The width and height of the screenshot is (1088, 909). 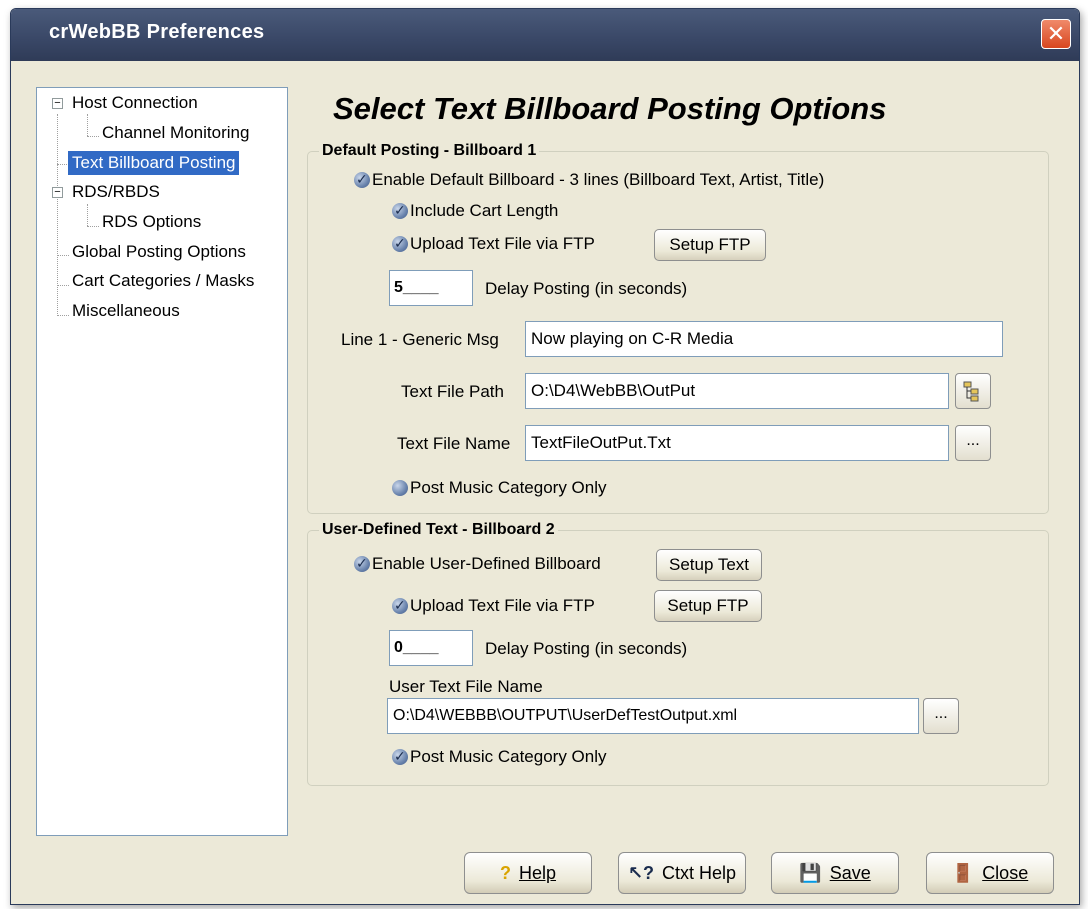 I want to click on text-file-path-label: Text File Path, so click(x=452, y=391).